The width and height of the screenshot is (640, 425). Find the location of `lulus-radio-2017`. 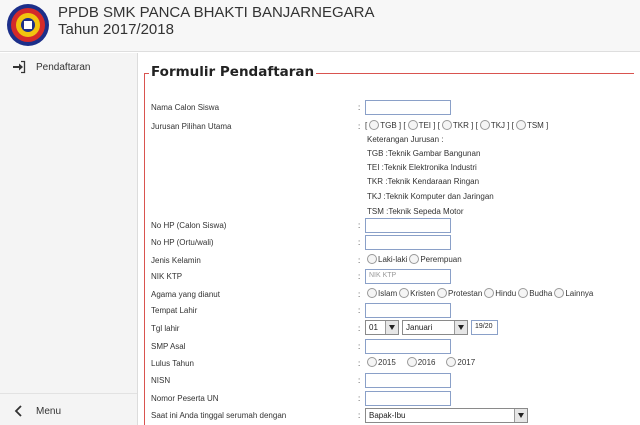

lulus-radio-2017 is located at coordinates (451, 362).